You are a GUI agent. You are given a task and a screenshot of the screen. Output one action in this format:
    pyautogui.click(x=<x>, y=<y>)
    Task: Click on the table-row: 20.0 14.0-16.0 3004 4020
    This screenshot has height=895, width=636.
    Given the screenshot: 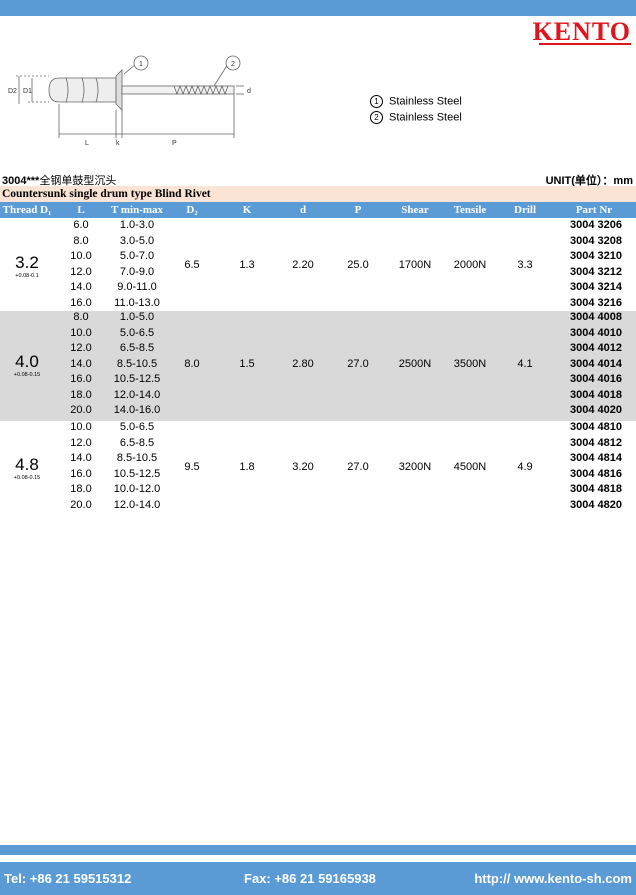 What is the action you would take?
    pyautogui.click(x=318, y=412)
    